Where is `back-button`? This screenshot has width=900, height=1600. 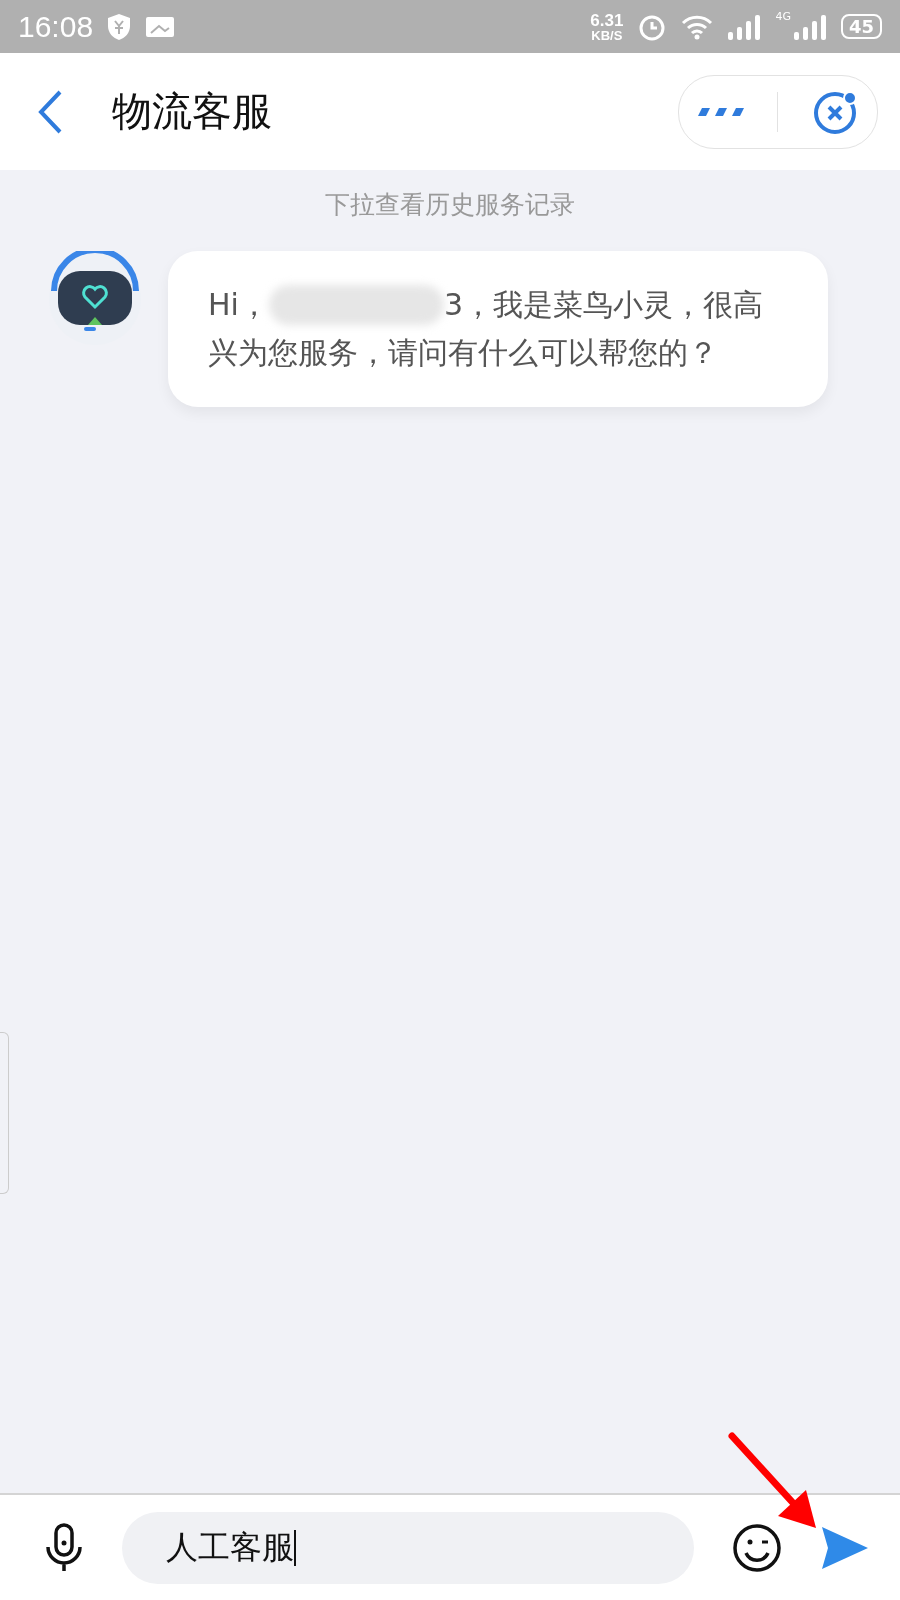 back-button is located at coordinates (50, 111).